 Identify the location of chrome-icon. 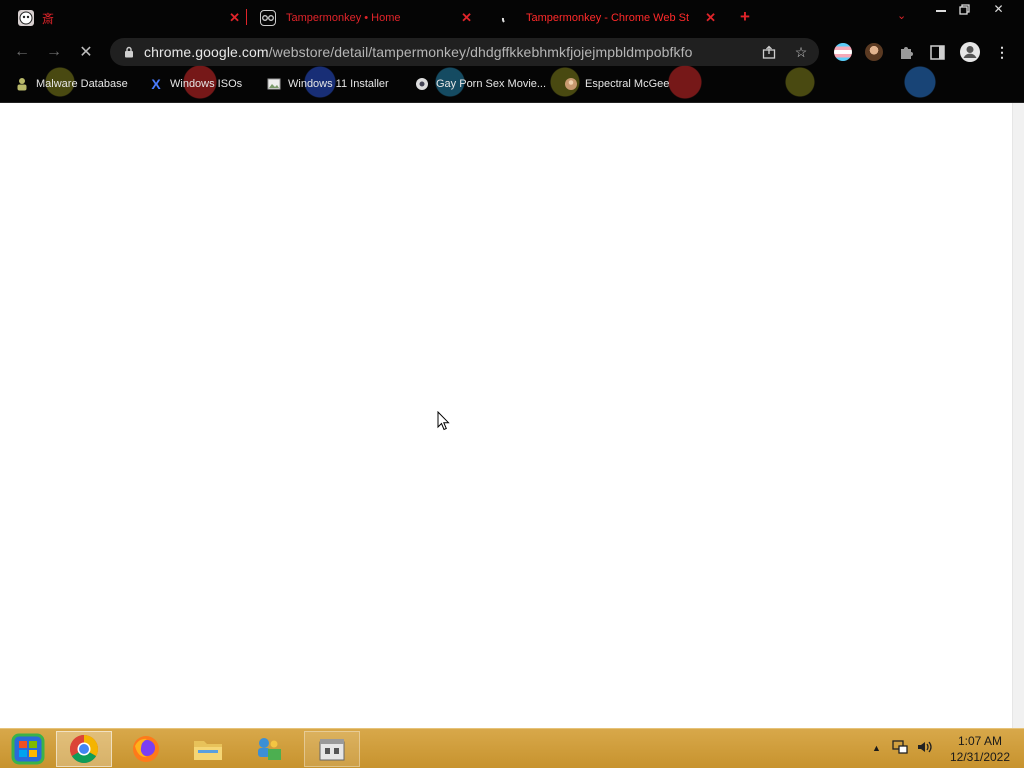
(84, 749).